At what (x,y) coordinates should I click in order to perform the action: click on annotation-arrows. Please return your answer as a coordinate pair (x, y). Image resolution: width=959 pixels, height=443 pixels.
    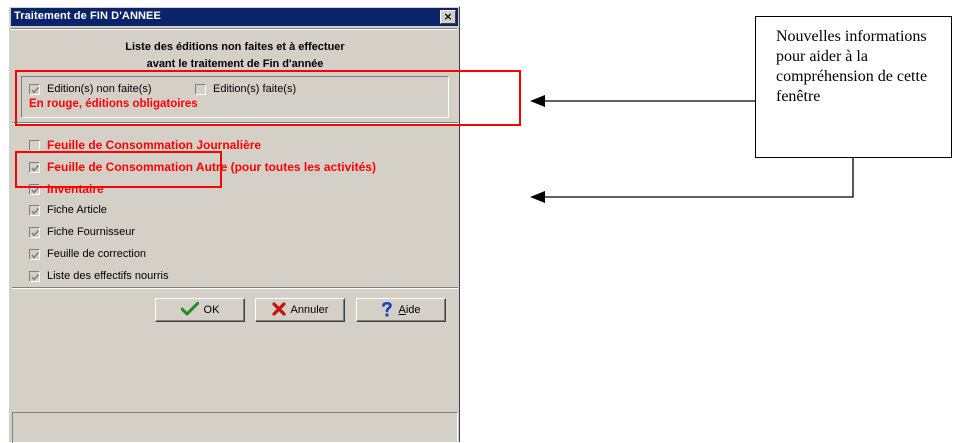
    Looking at the image, I should click on (692, 149).